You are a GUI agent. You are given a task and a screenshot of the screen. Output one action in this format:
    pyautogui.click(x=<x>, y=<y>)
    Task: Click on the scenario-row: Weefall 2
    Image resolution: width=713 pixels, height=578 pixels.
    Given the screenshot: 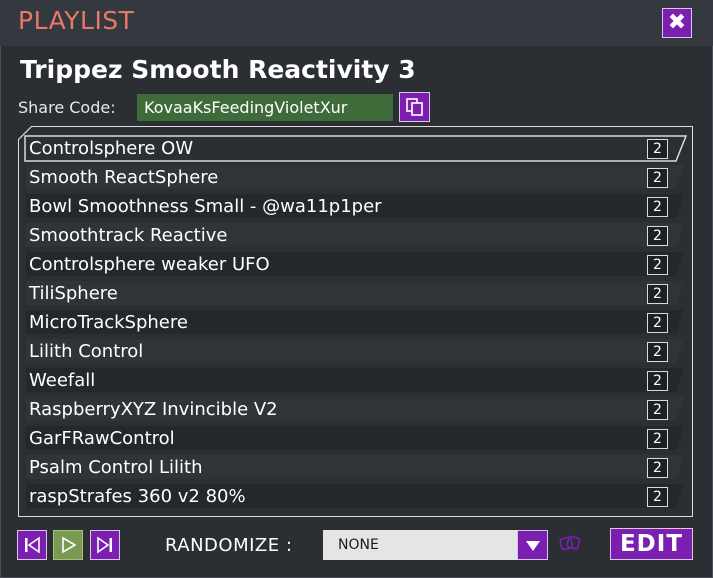 What is the action you would take?
    pyautogui.click(x=355, y=380)
    